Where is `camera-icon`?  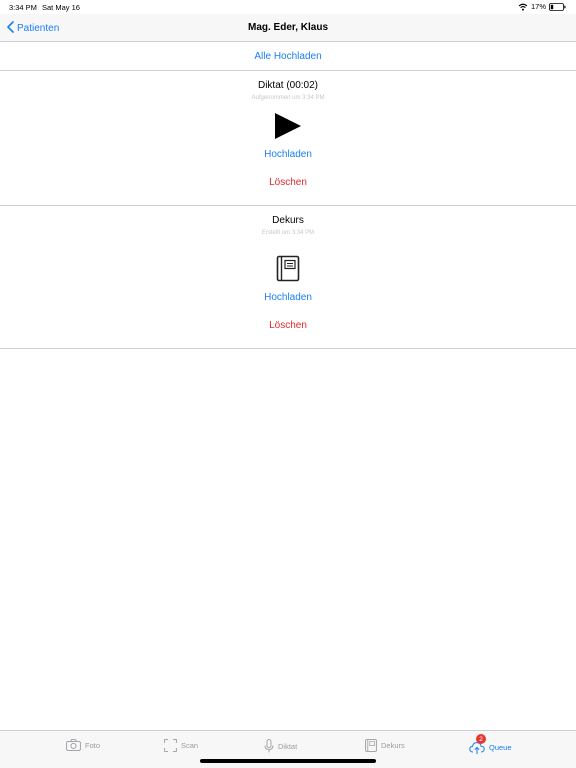
camera-icon is located at coordinates (73, 745).